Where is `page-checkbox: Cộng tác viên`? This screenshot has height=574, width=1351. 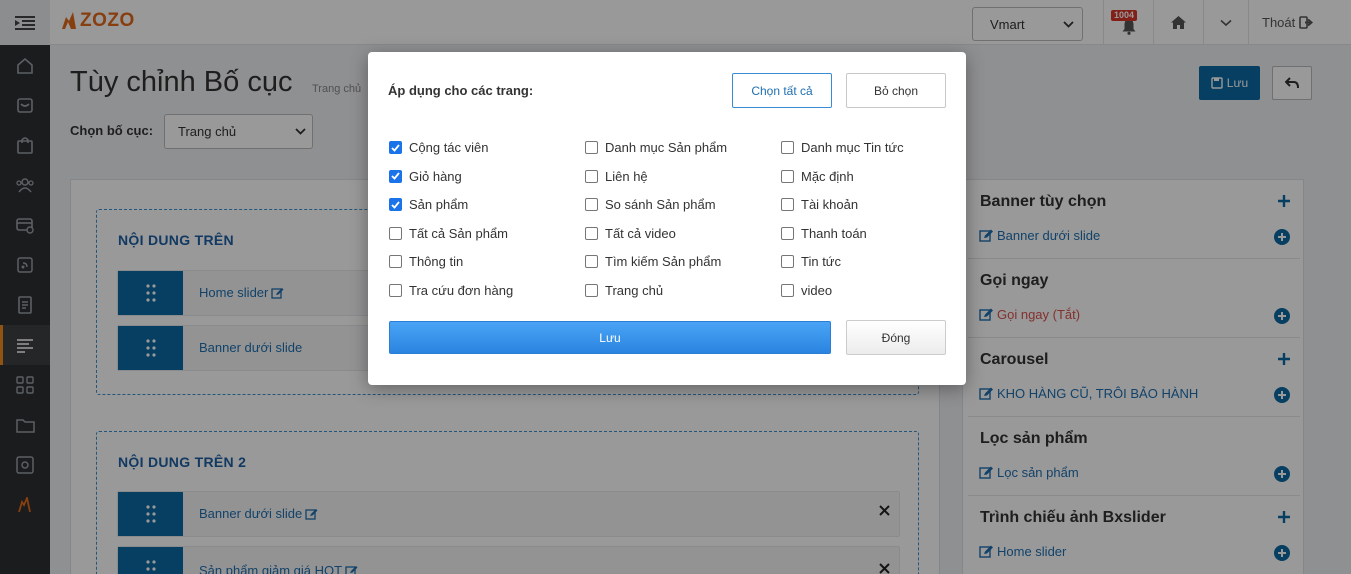 page-checkbox: Cộng tác viên is located at coordinates (439, 147).